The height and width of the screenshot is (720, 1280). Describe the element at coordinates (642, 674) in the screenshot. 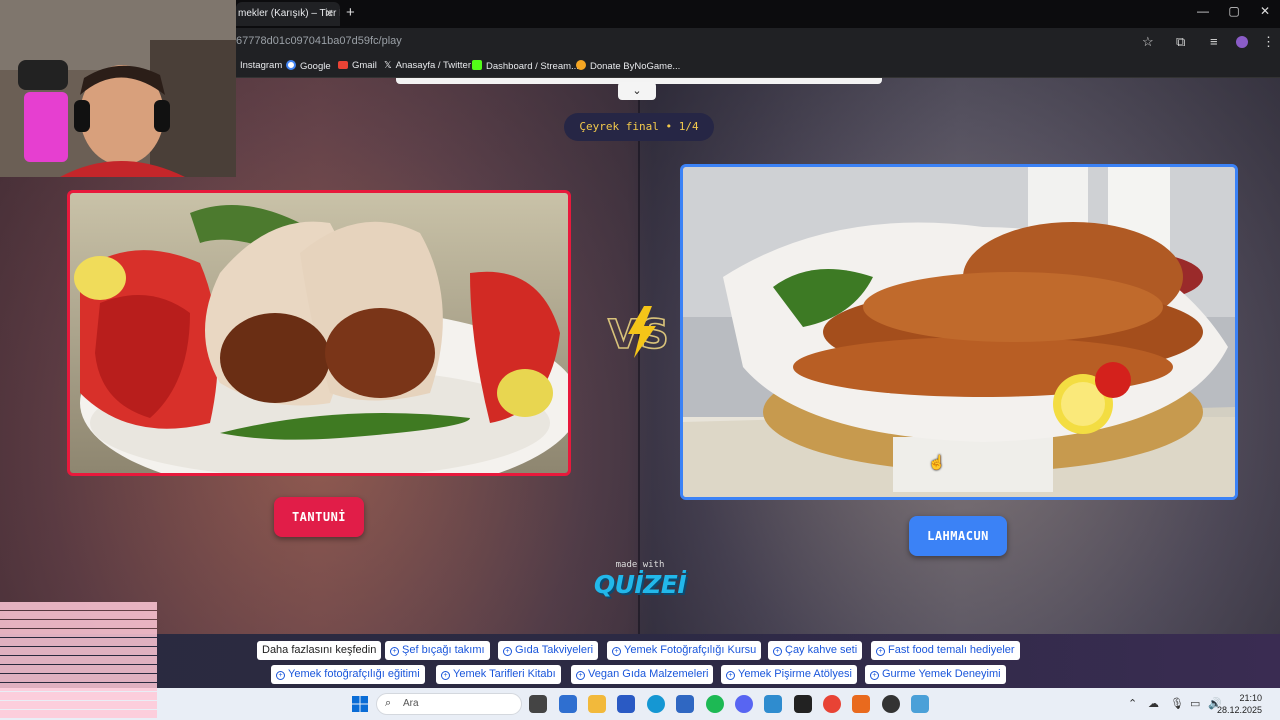

I see `ad-chip: + Vegan Gıda Malzemeleri` at that location.